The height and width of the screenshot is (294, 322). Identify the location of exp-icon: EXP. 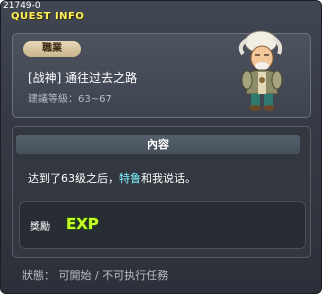
(82, 223).